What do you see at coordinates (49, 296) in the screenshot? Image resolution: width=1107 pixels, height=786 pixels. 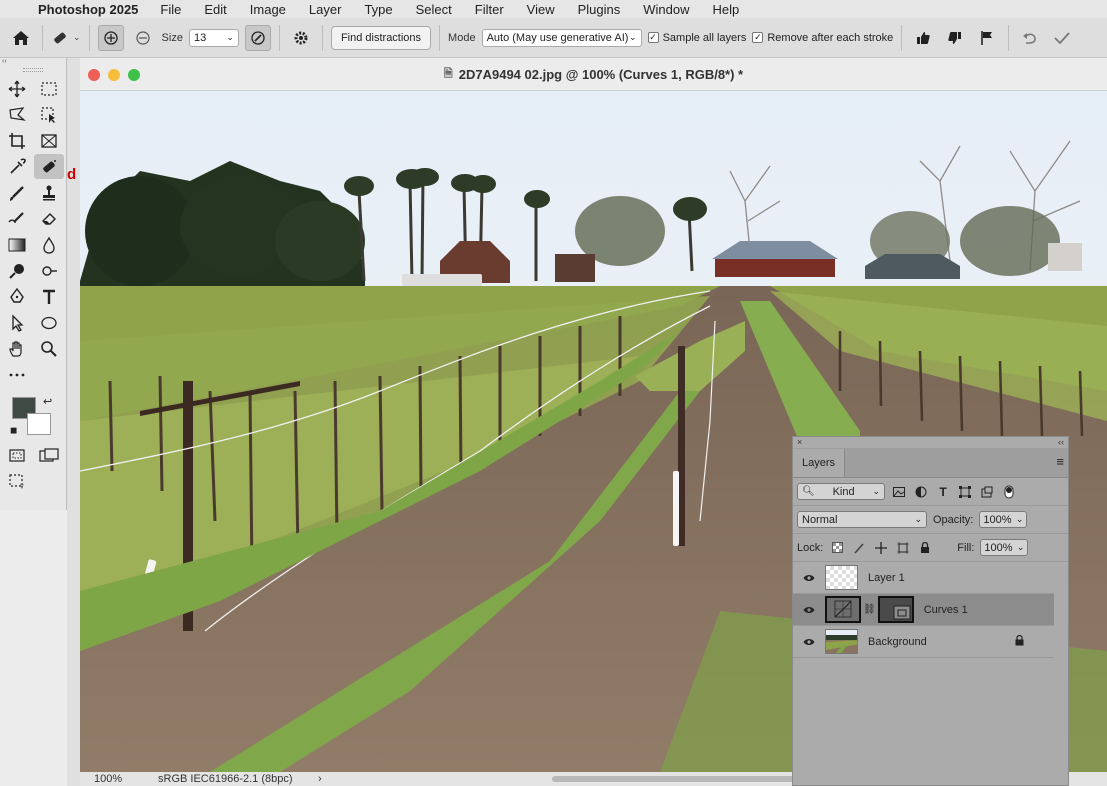 I see `type-tool-icon` at bounding box center [49, 296].